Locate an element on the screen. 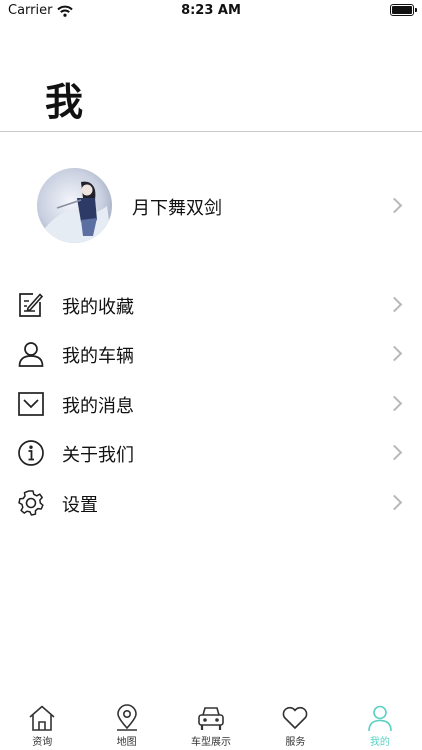  menu-label: 关于我们 is located at coordinates (98, 455).